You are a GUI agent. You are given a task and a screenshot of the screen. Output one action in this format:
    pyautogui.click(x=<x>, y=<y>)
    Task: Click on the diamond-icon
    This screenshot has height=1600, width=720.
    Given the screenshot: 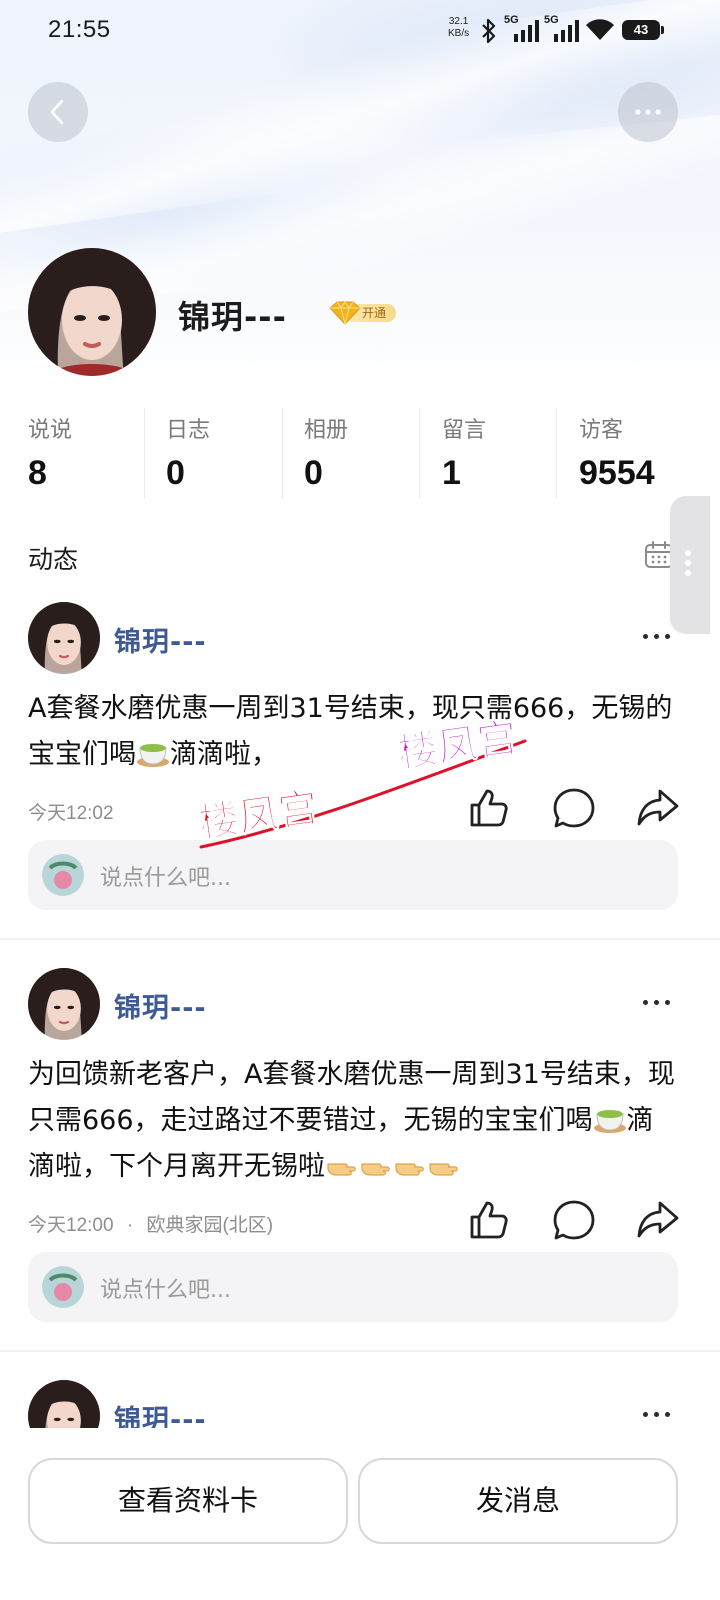 What is the action you would take?
    pyautogui.click(x=345, y=313)
    